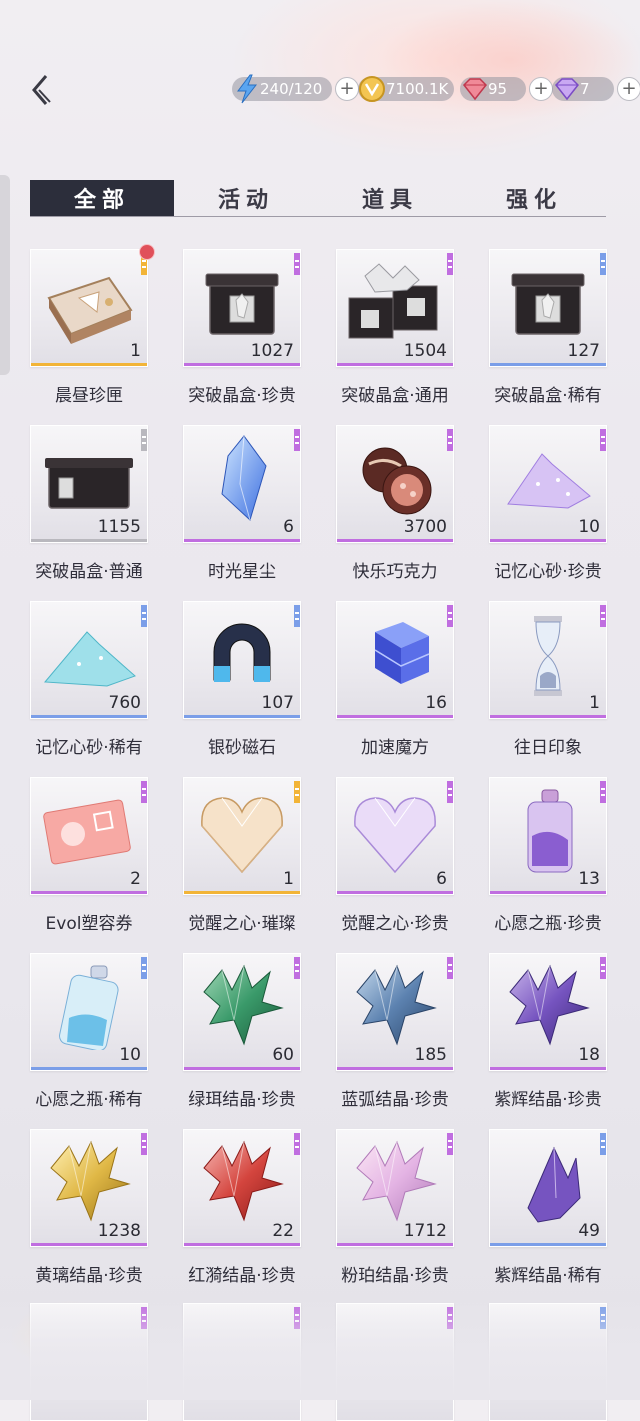 This screenshot has width=640, height=1421. What do you see at coordinates (242, 652) in the screenshot?
I see `magnet-icon` at bounding box center [242, 652].